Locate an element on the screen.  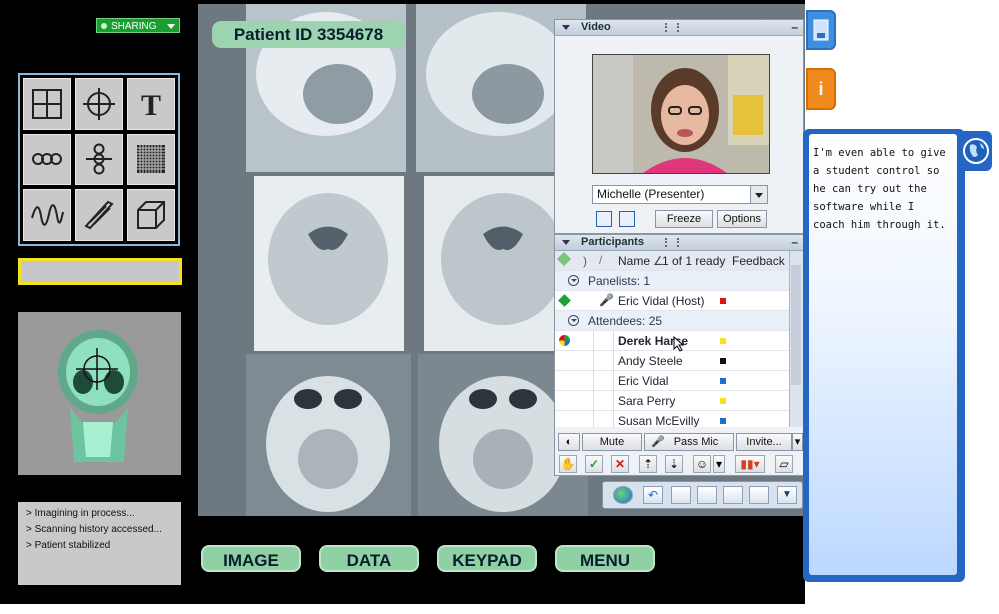
pop-out-icon is located at coordinates (627, 219).